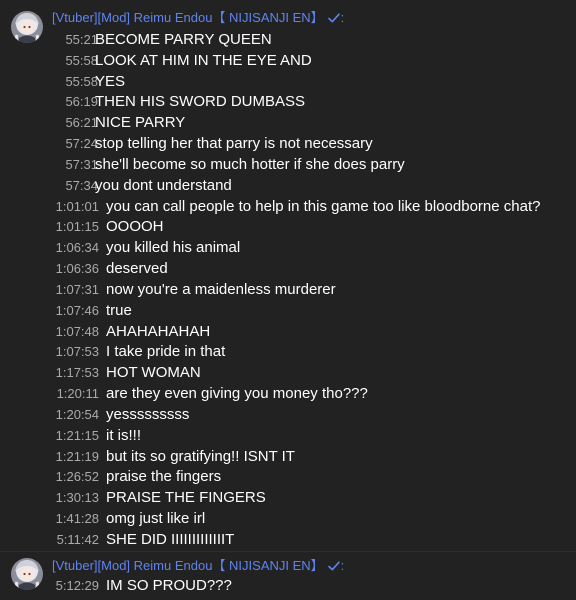 This screenshot has width=576, height=600. What do you see at coordinates (288, 518) in the screenshot?
I see `chat-message: 1:41:28 omg just like irl` at bounding box center [288, 518].